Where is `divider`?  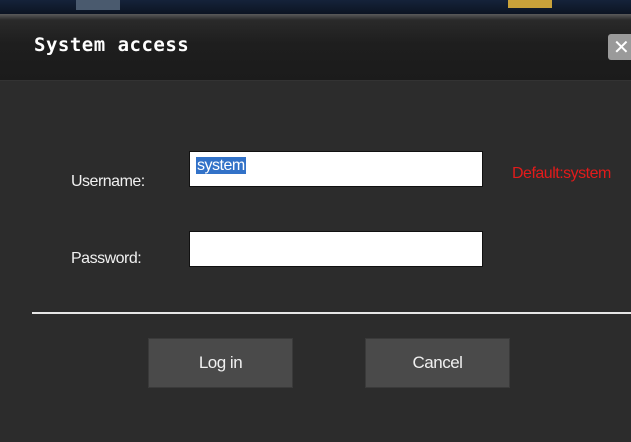
divider is located at coordinates (331, 313).